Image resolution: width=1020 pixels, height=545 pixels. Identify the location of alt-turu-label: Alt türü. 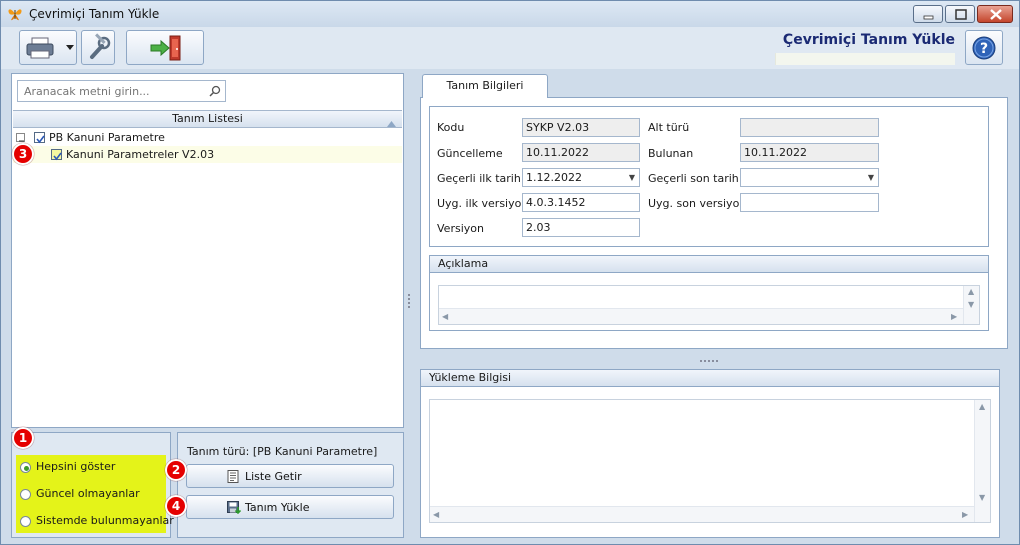
(669, 127).